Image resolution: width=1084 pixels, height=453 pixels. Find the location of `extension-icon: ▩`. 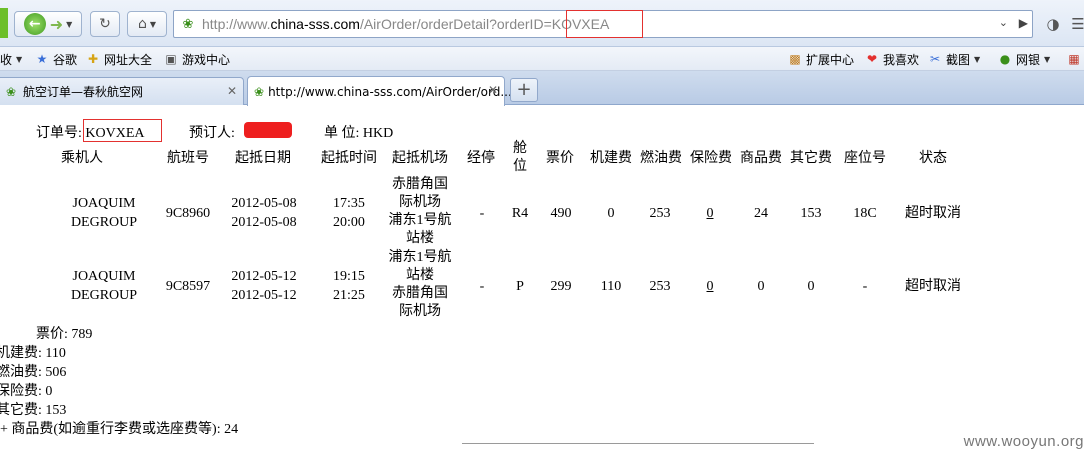

extension-icon: ▩ is located at coordinates (795, 59).